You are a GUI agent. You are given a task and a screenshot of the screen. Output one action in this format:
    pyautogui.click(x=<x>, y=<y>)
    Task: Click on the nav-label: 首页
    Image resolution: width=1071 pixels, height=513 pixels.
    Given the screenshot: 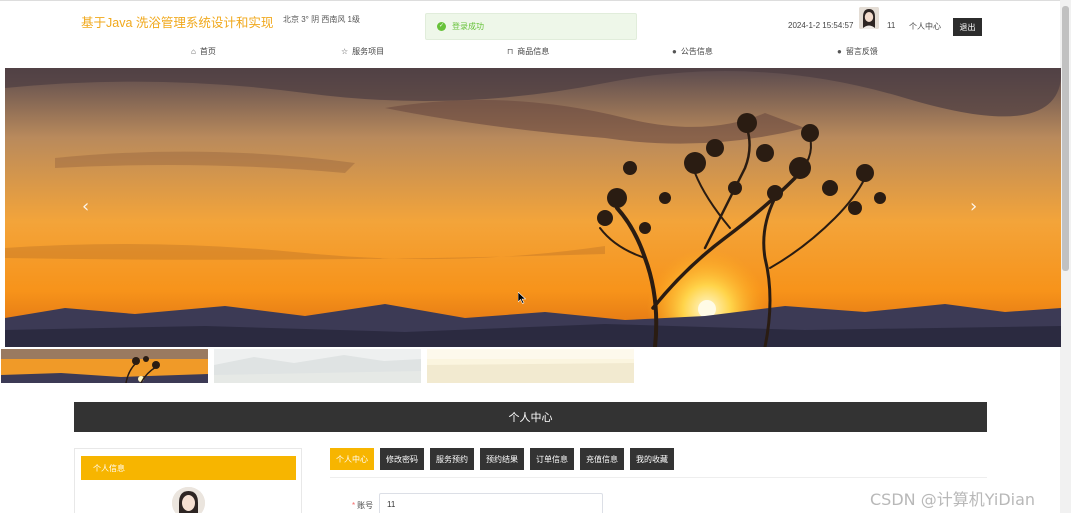 What is the action you would take?
    pyautogui.click(x=207, y=51)
    